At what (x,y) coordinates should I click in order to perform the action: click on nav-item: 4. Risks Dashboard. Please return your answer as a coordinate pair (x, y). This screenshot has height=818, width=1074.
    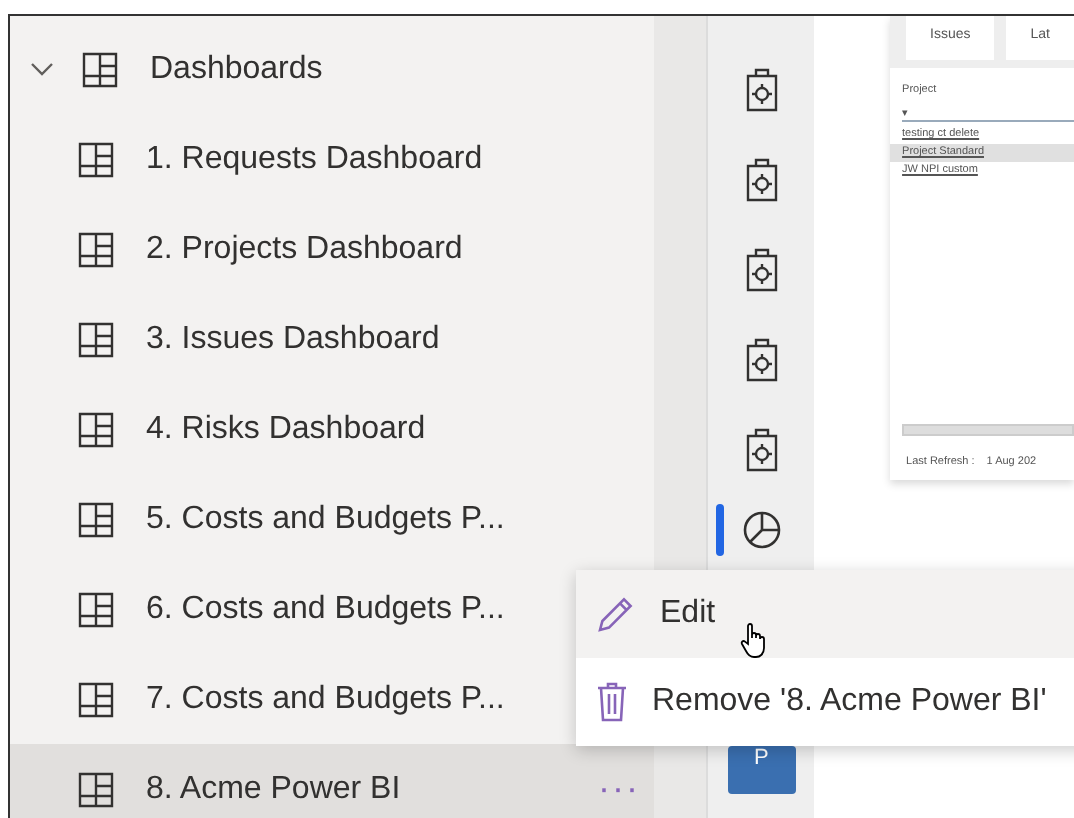
    Looking at the image, I should click on (332, 429).